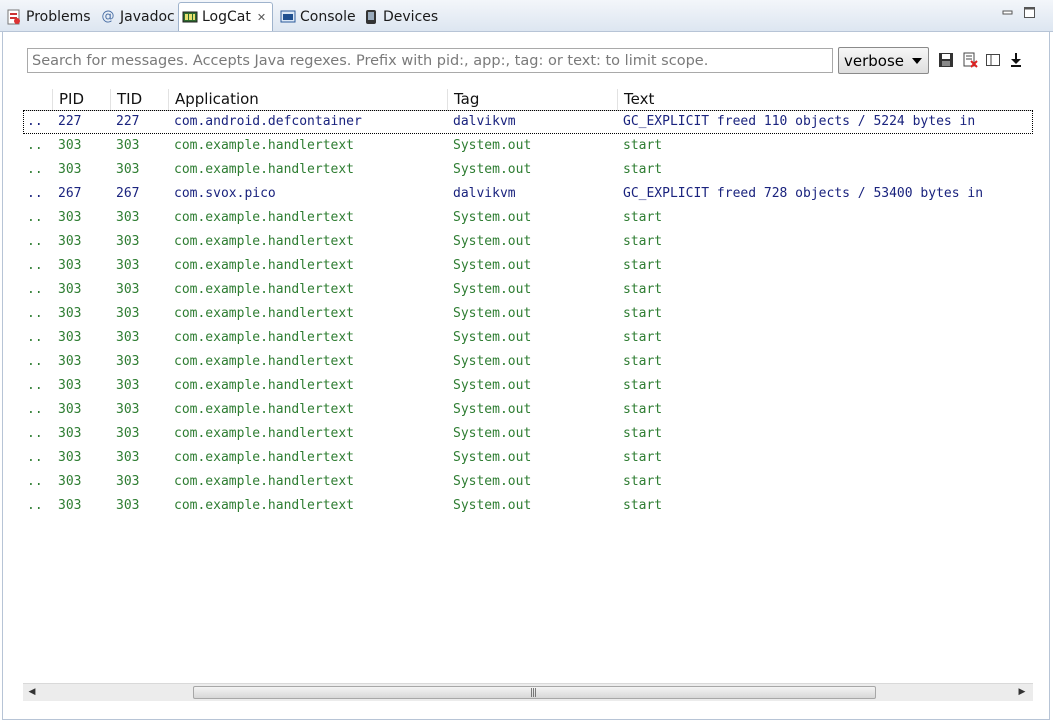 Image resolution: width=1053 pixels, height=723 pixels. I want to click on tab-devices: Devices, so click(400, 16).